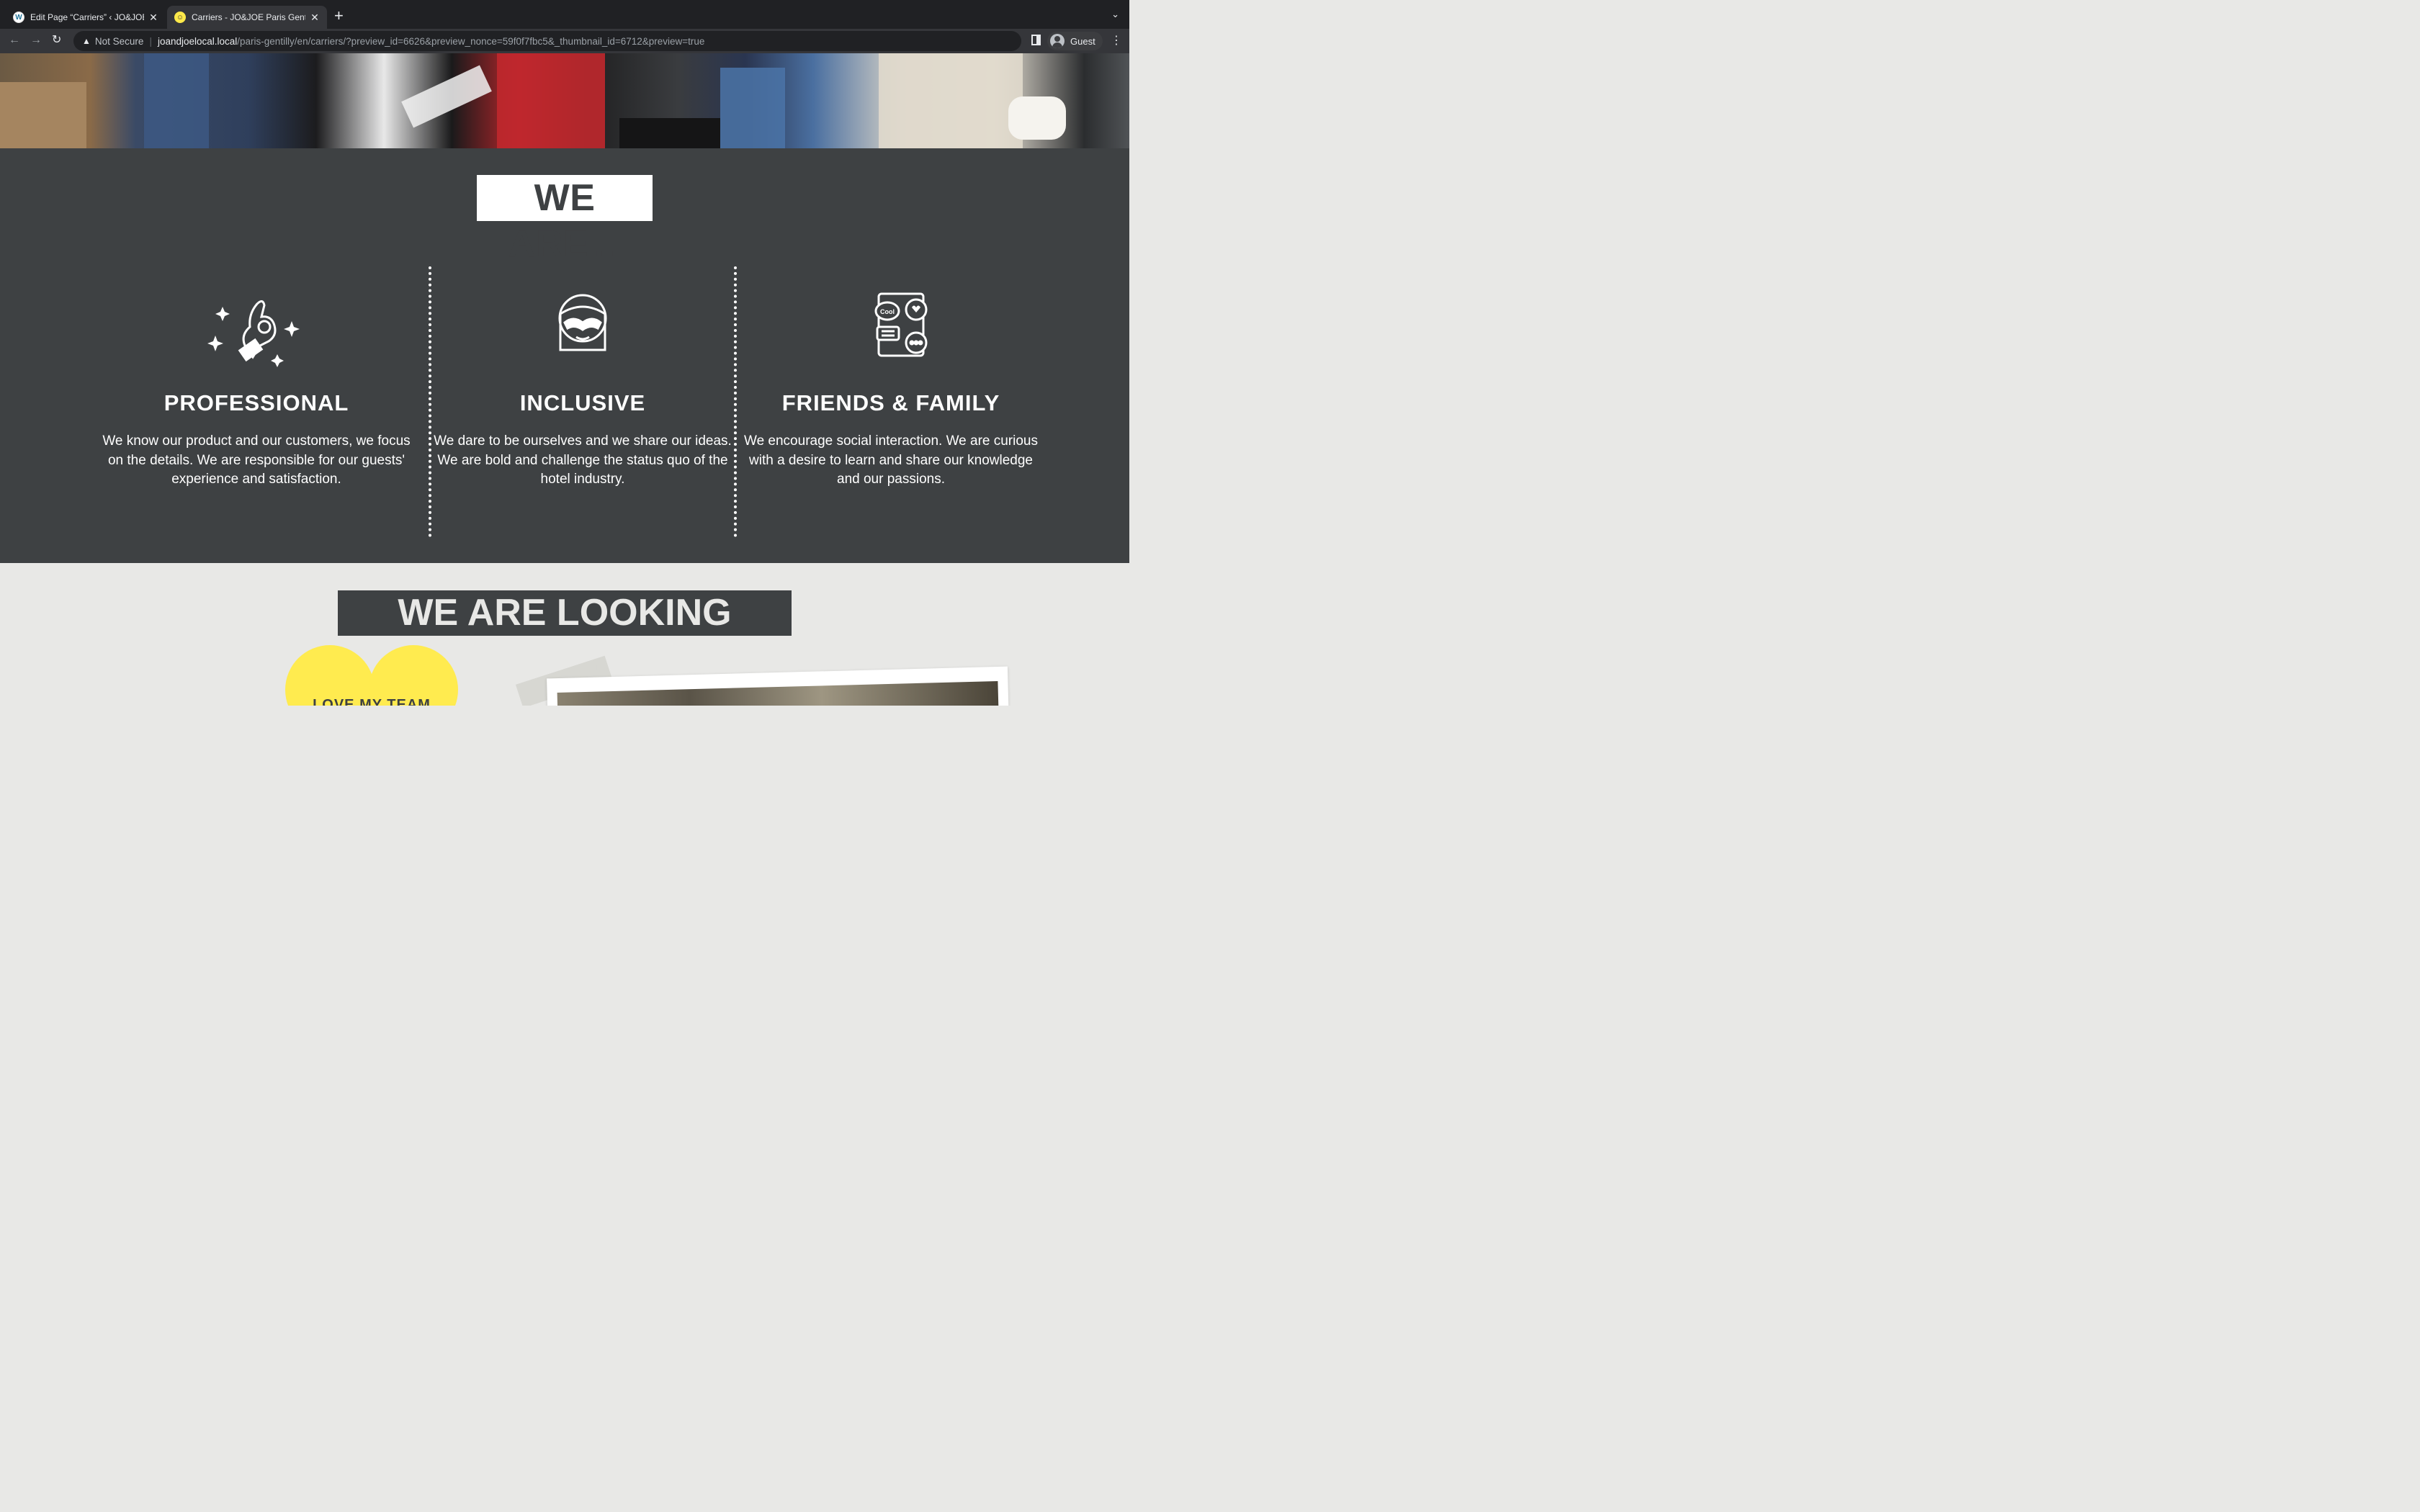 This screenshot has height=1512, width=2420. I want to click on tab-edit-page: W Edit Page “Carriers” ‹ JO&JOE ✕, so click(86, 17).